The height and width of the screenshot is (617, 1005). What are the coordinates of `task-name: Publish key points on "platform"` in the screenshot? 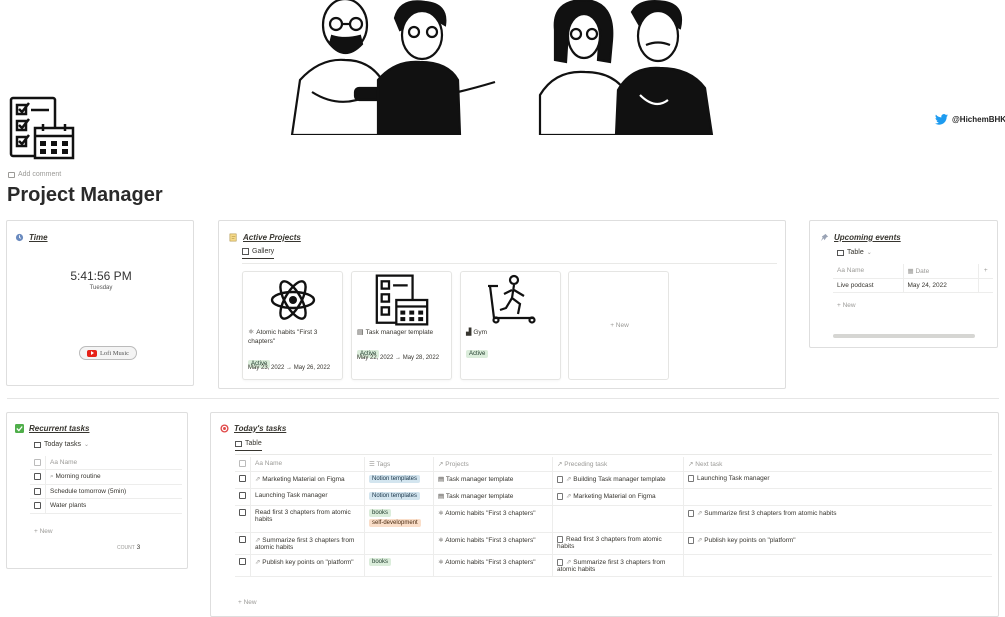 It's located at (307, 562).